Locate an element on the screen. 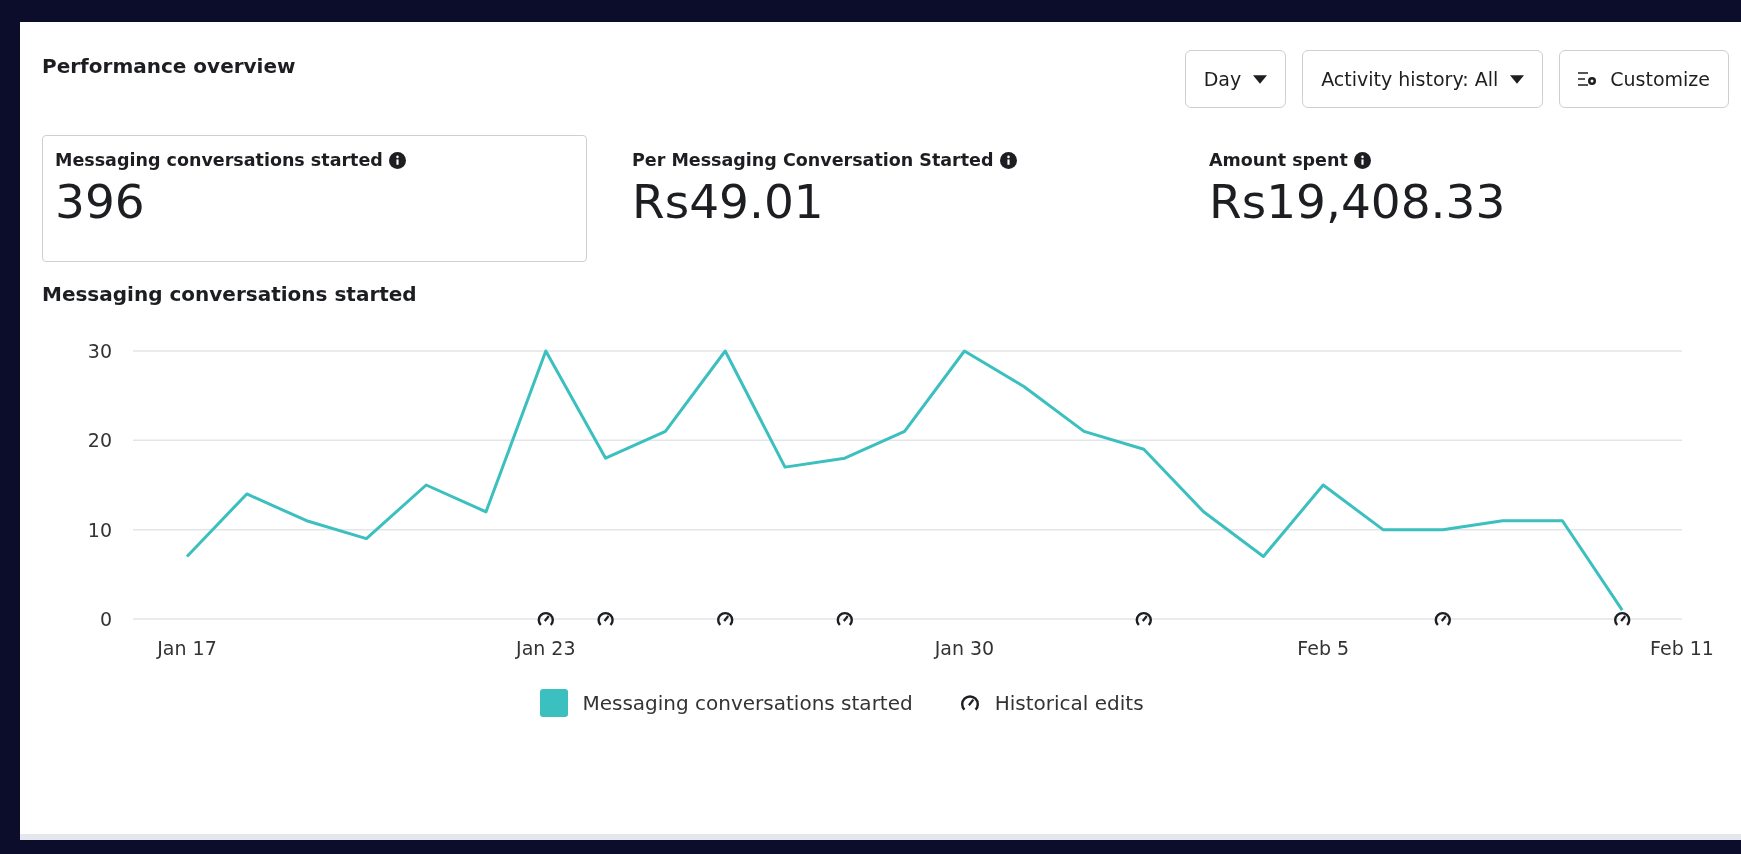  metric-card: Amount spent Rs19,408.33 is located at coordinates (1468, 198).